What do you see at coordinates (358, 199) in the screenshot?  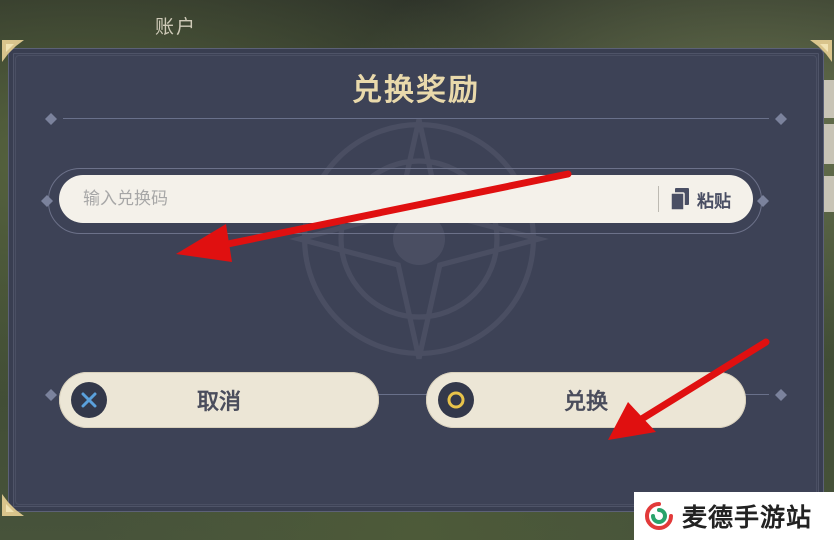 I see `redeem-code-input` at bounding box center [358, 199].